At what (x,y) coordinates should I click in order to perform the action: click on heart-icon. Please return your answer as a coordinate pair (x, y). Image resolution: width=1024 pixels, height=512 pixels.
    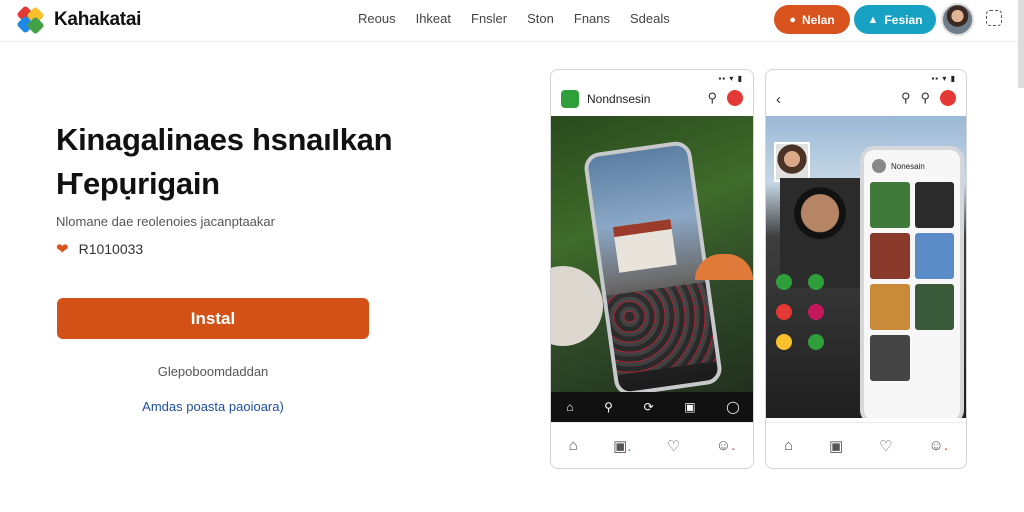
    Looking at the image, I should click on (784, 312).